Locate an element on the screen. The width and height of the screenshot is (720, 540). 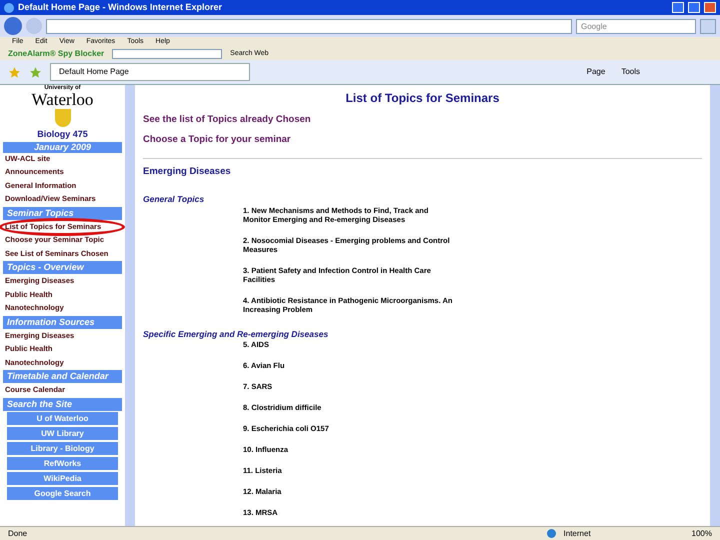
minimize-button is located at coordinates (678, 7).